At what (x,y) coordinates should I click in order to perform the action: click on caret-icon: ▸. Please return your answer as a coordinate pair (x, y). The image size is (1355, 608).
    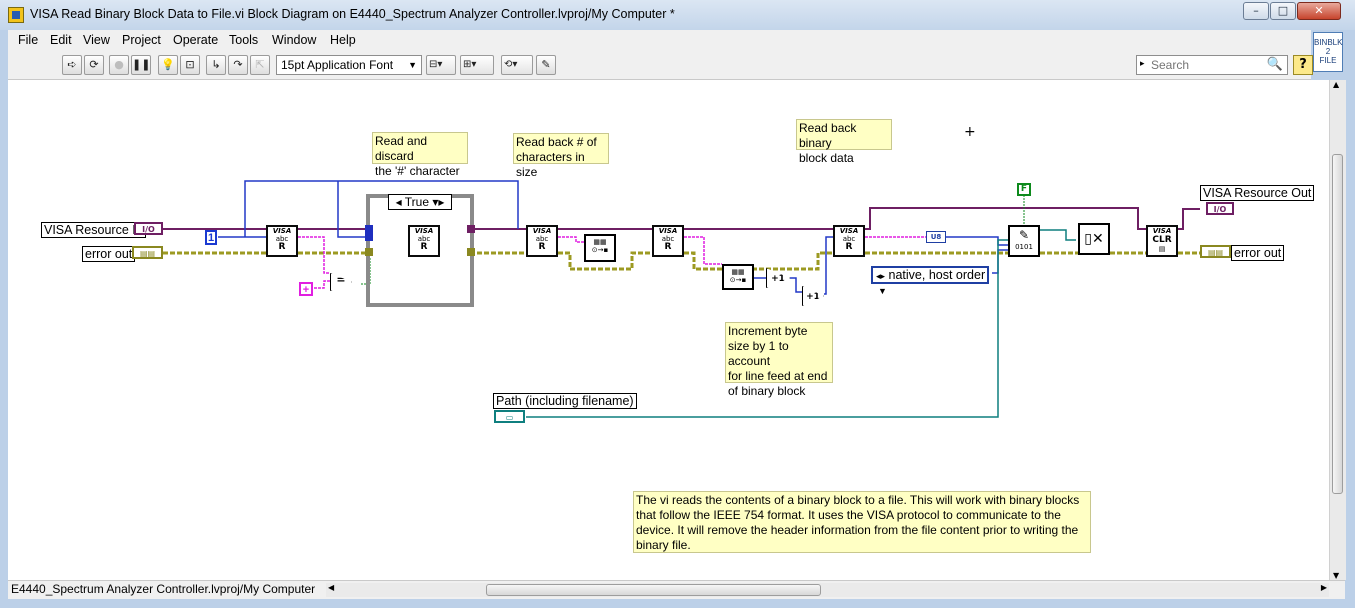
    Looking at the image, I should click on (1142, 64).